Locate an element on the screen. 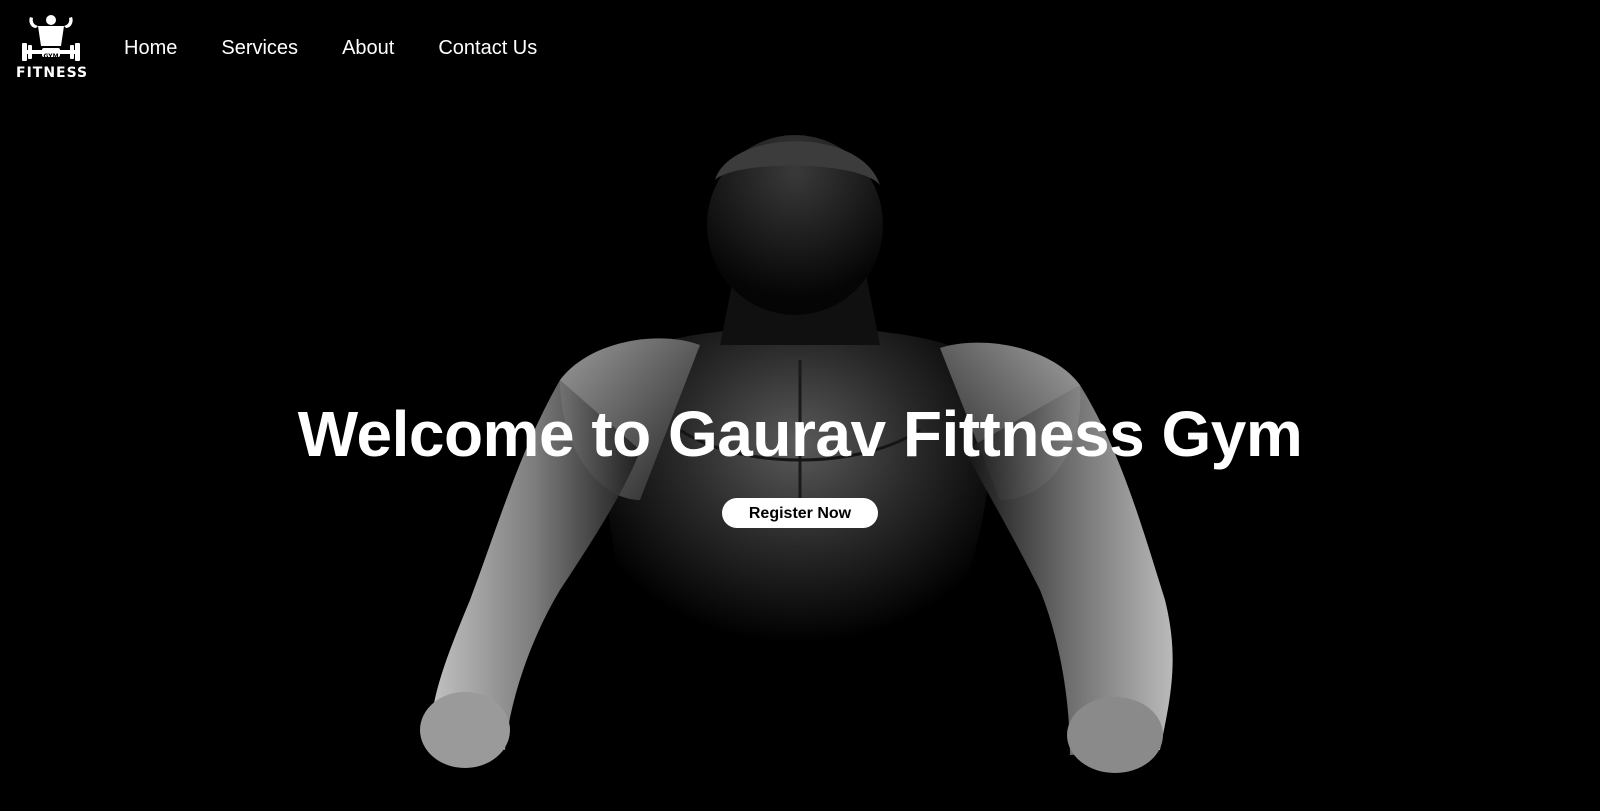  brand-logo: GYM FITNESS is located at coordinates (52, 48).